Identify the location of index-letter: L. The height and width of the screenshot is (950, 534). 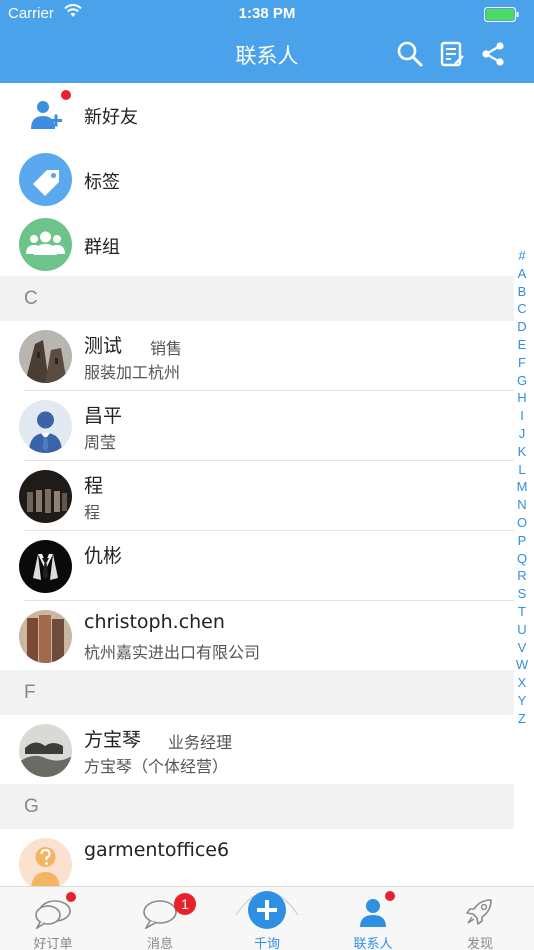
(522, 470).